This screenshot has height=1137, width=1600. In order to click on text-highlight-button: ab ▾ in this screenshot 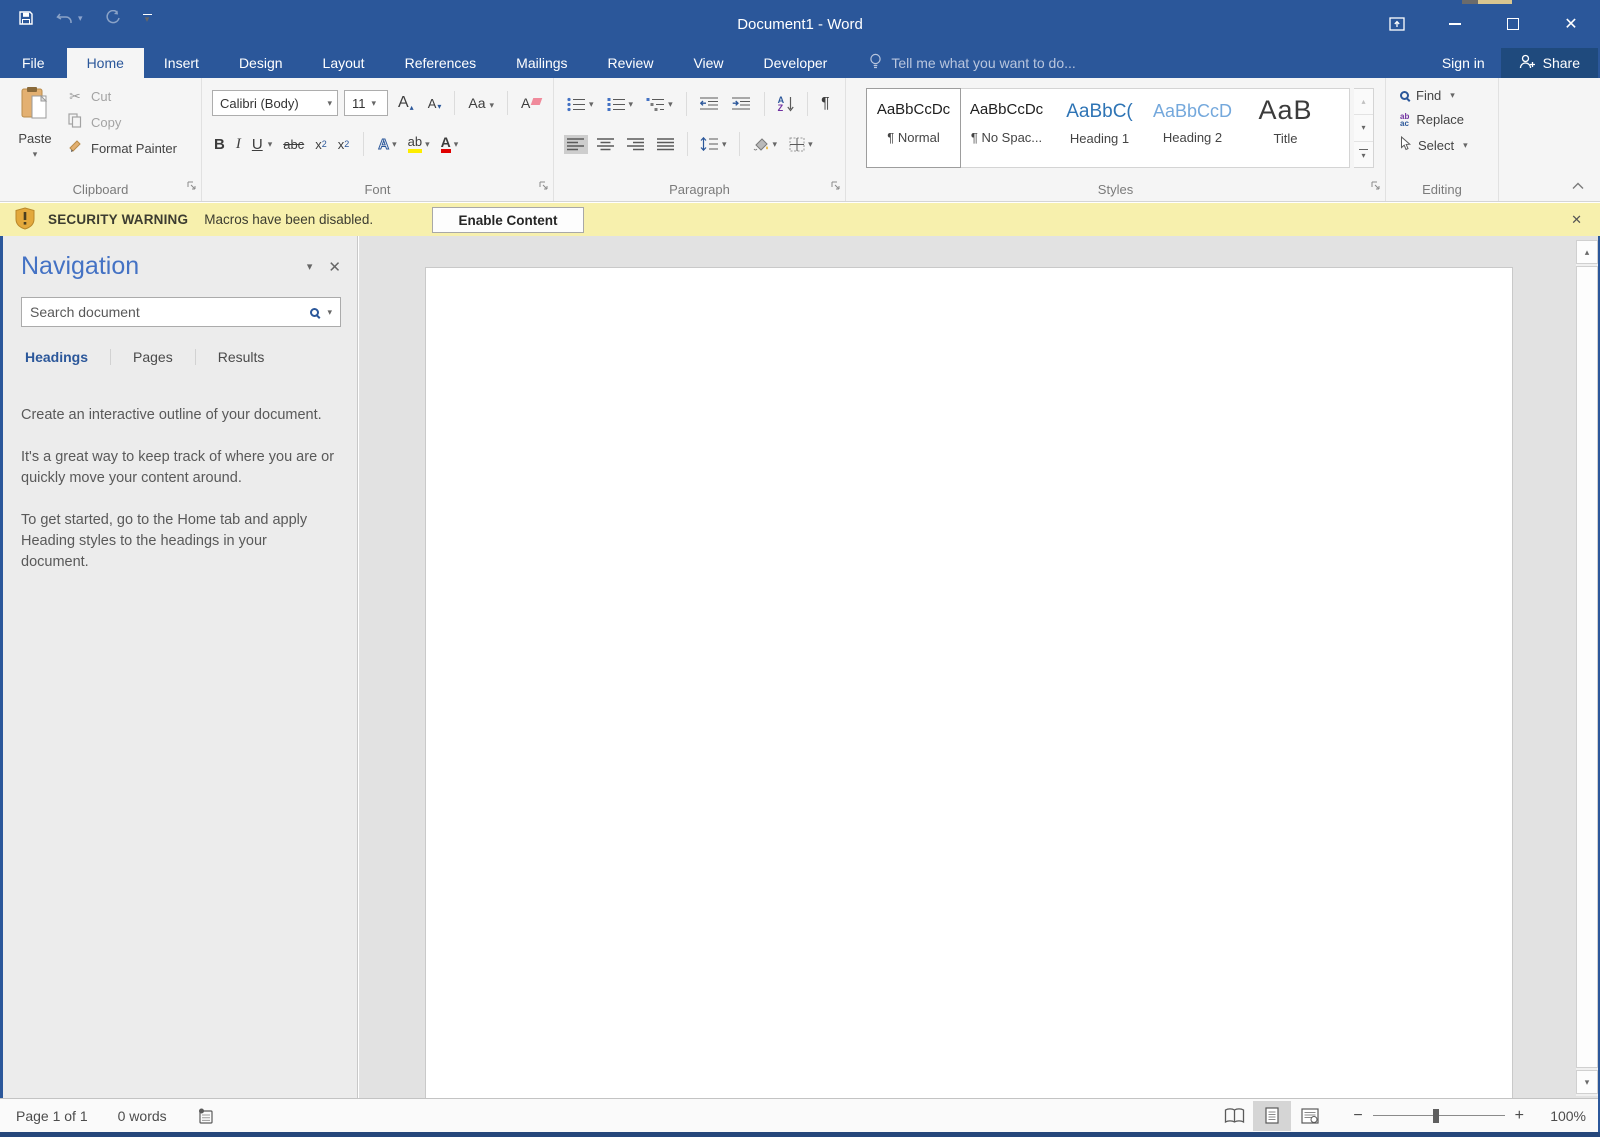, I will do `click(418, 144)`.